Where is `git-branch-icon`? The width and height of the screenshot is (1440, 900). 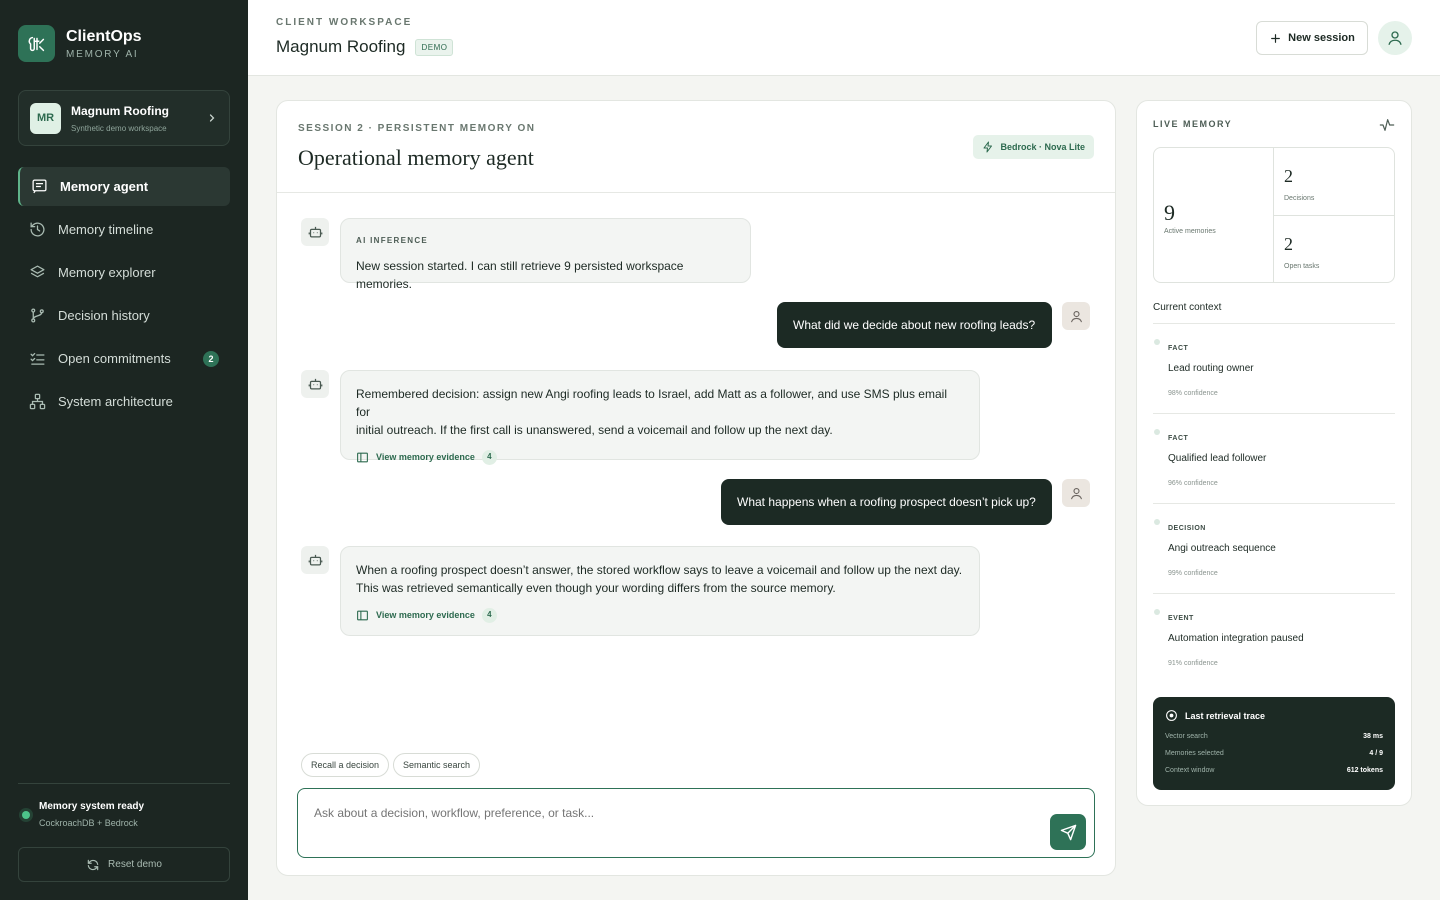
git-branch-icon is located at coordinates (37, 315).